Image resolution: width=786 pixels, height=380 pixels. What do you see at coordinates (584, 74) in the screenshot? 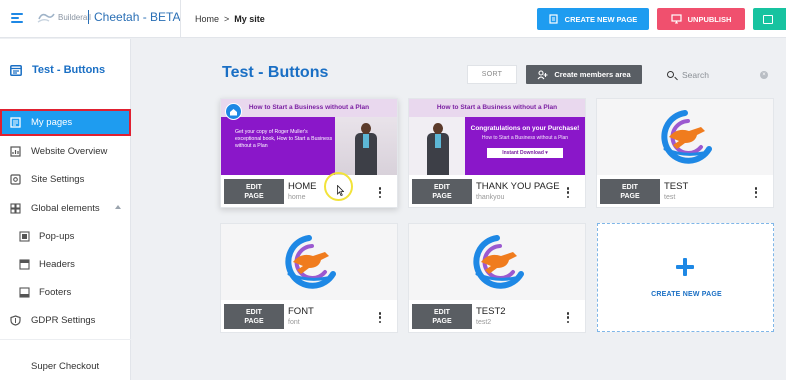
I see `create-members-area-button: Create members area` at bounding box center [584, 74].